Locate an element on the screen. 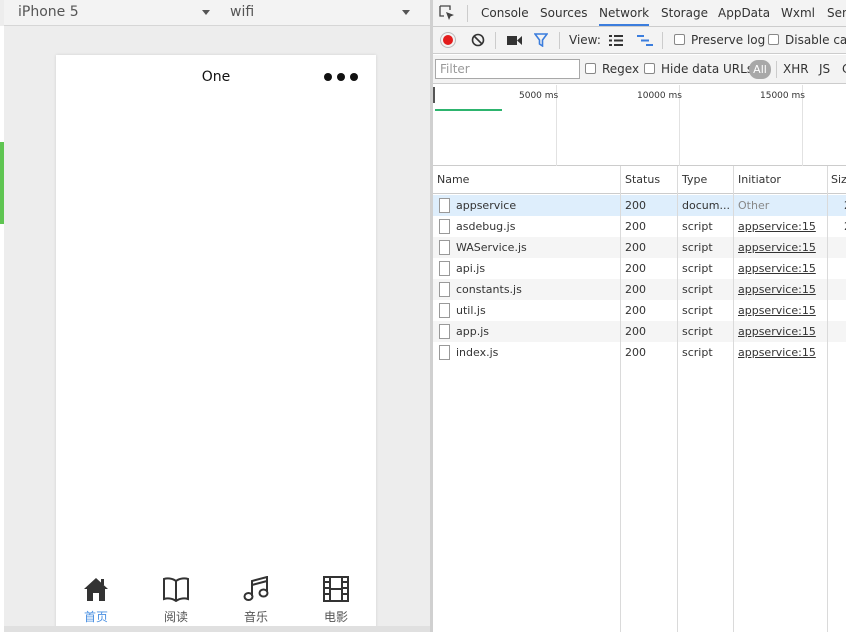 Image resolution: width=846 pixels, height=632 pixels. tab-sources: Sources is located at coordinates (563, 13).